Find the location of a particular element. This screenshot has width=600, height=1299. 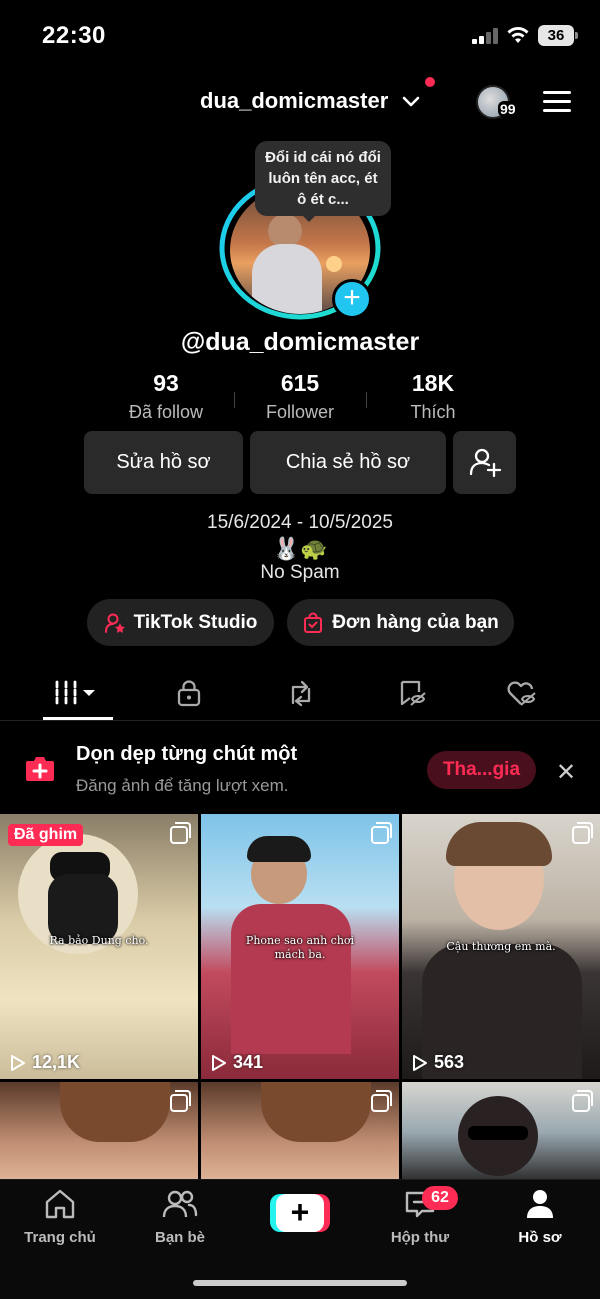

video-caption: Cậu thương em mà. is located at coordinates (501, 946).